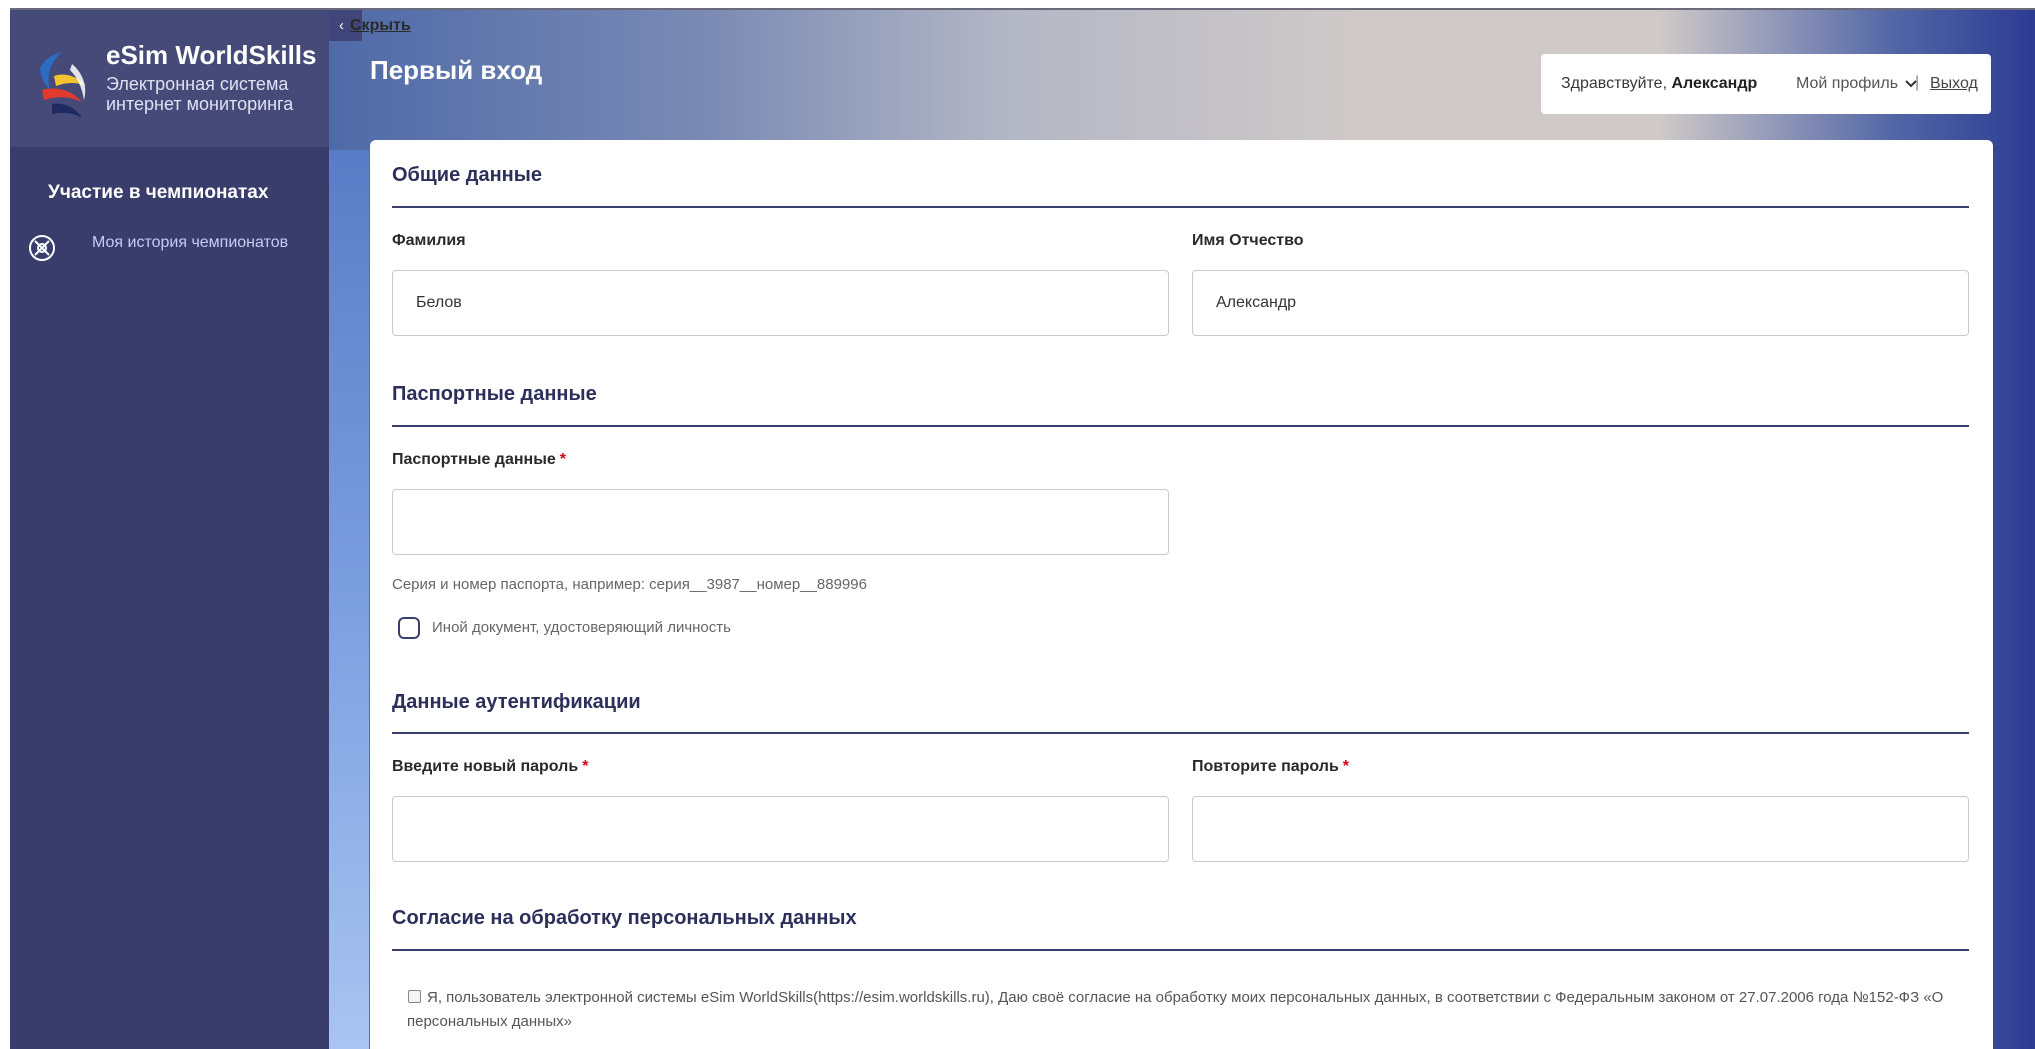 Image resolution: width=2035 pixels, height=1049 pixels. I want to click on my-profile-dropdown: Мой профиль, so click(1857, 84).